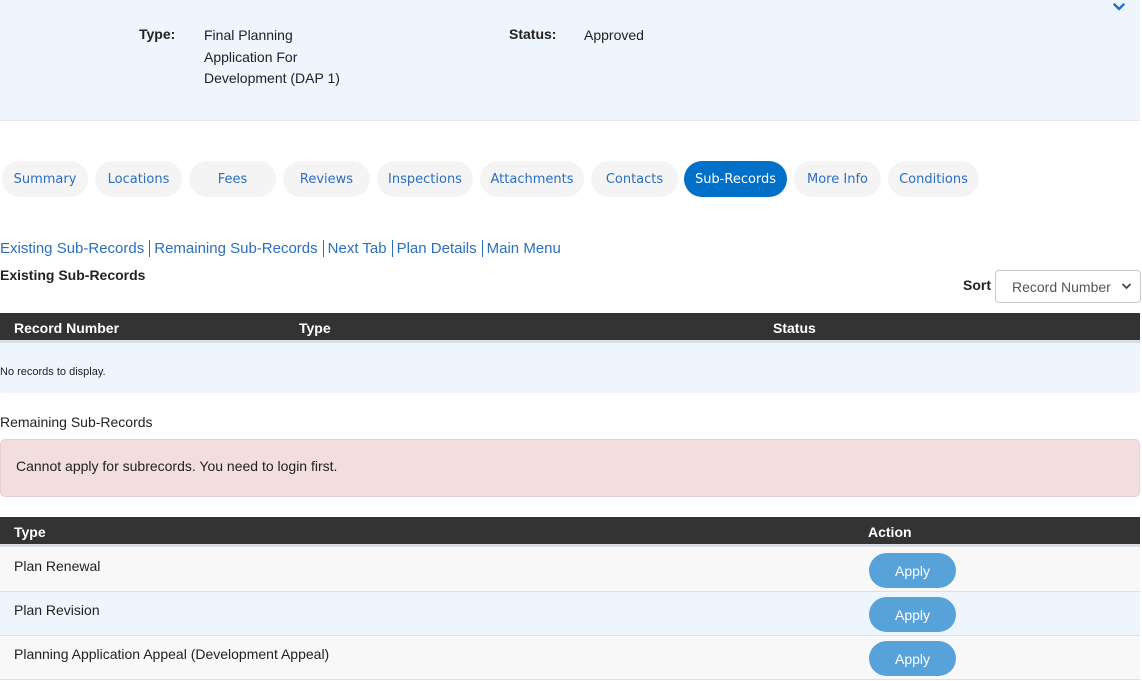 The height and width of the screenshot is (681, 1142). Describe the element at coordinates (933, 179) in the screenshot. I see `tab-conditions: Conditions` at that location.